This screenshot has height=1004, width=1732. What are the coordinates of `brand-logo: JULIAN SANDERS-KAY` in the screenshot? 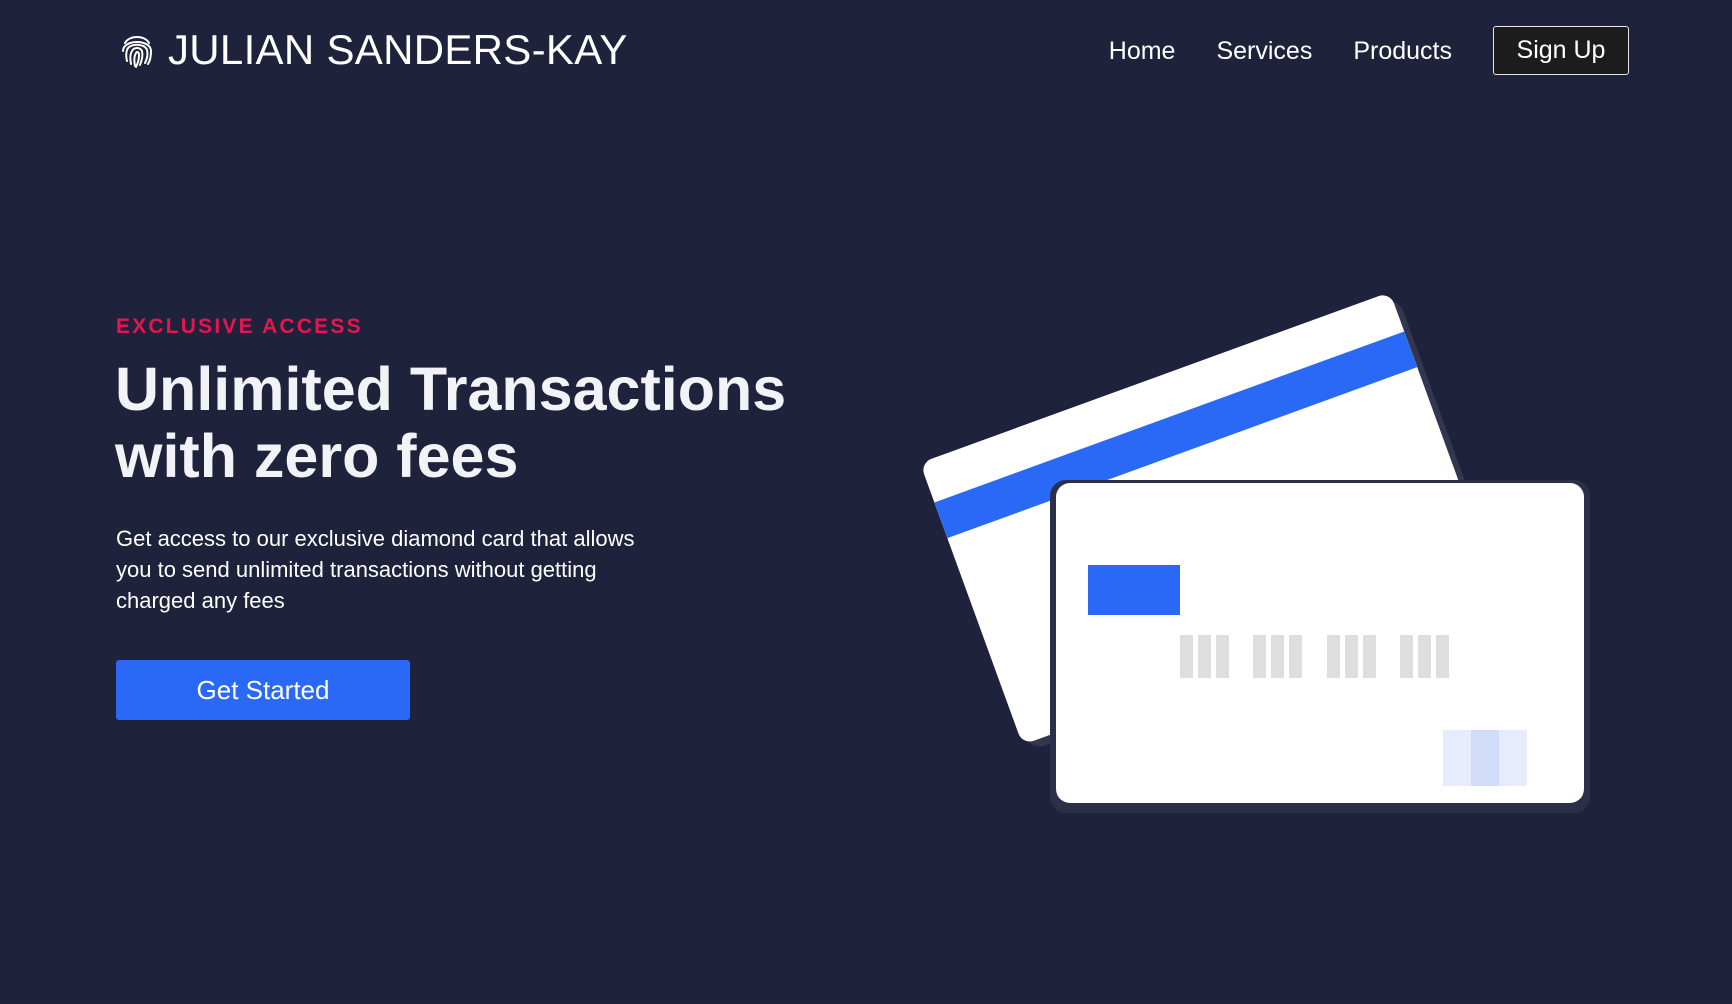 It's located at (374, 50).